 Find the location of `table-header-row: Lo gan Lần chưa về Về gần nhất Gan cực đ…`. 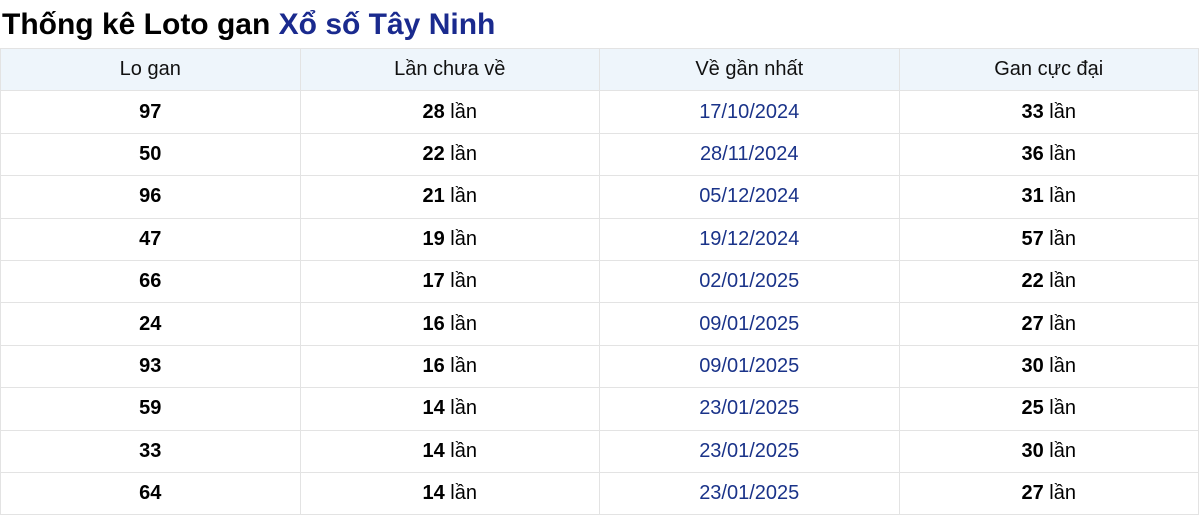

table-header-row: Lo gan Lần chưa về Về gần nhất Gan cực đ… is located at coordinates (599, 69).